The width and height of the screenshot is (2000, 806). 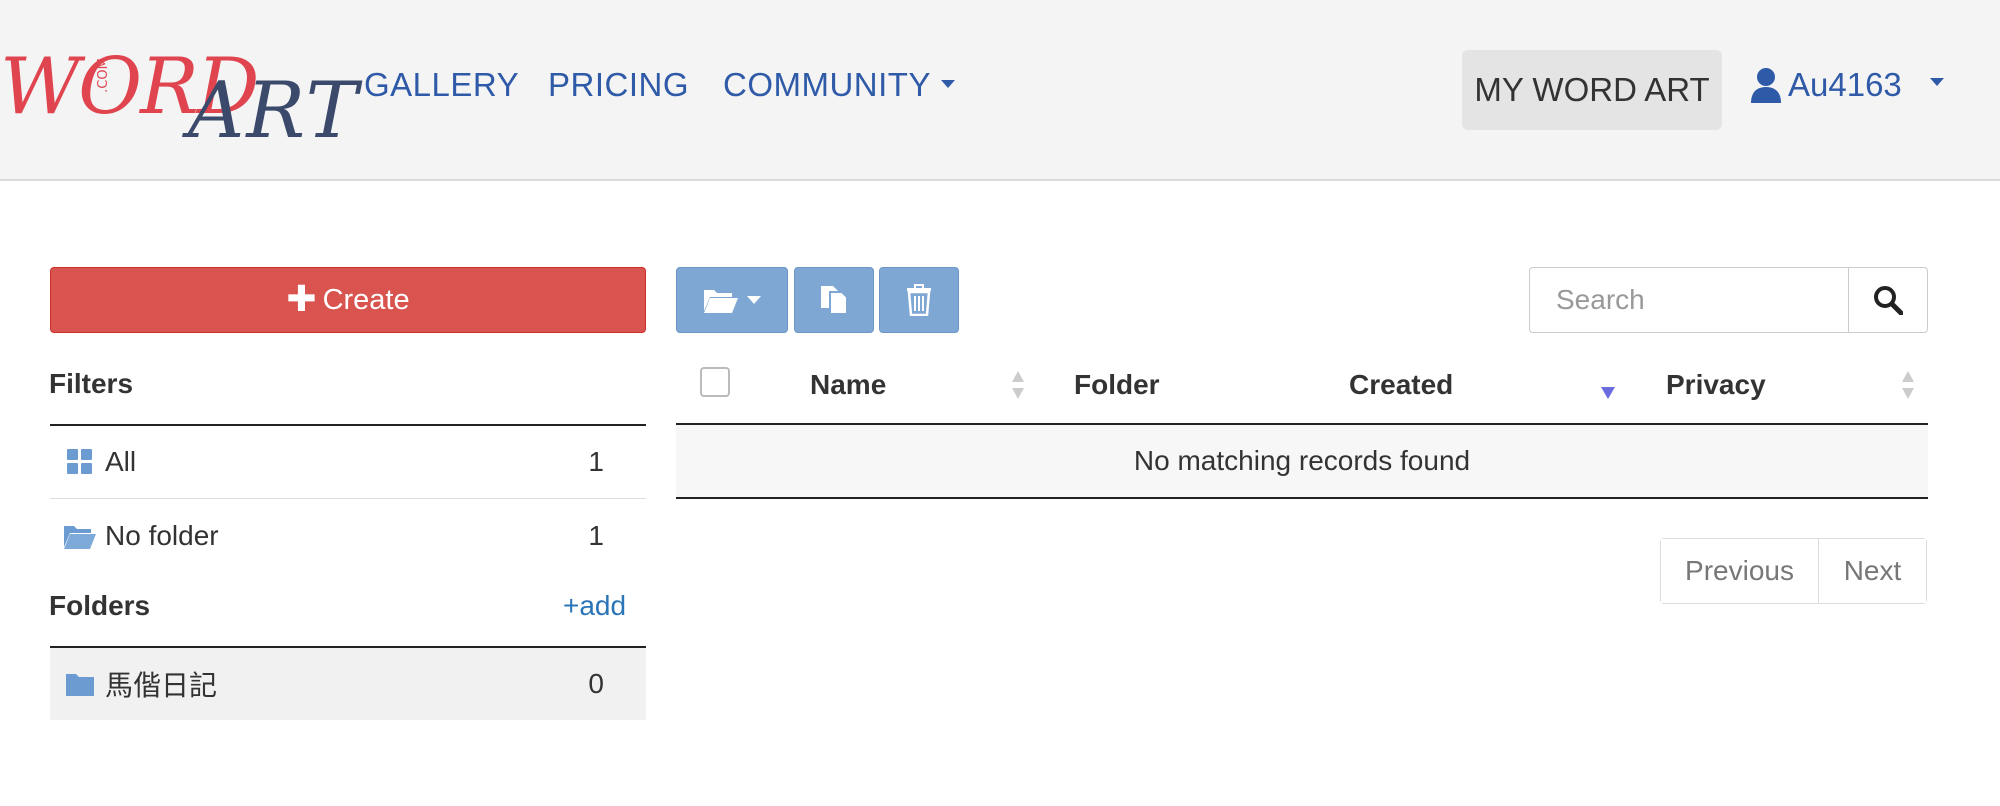 I want to click on sort-desc-icon, so click(x=1608, y=385).